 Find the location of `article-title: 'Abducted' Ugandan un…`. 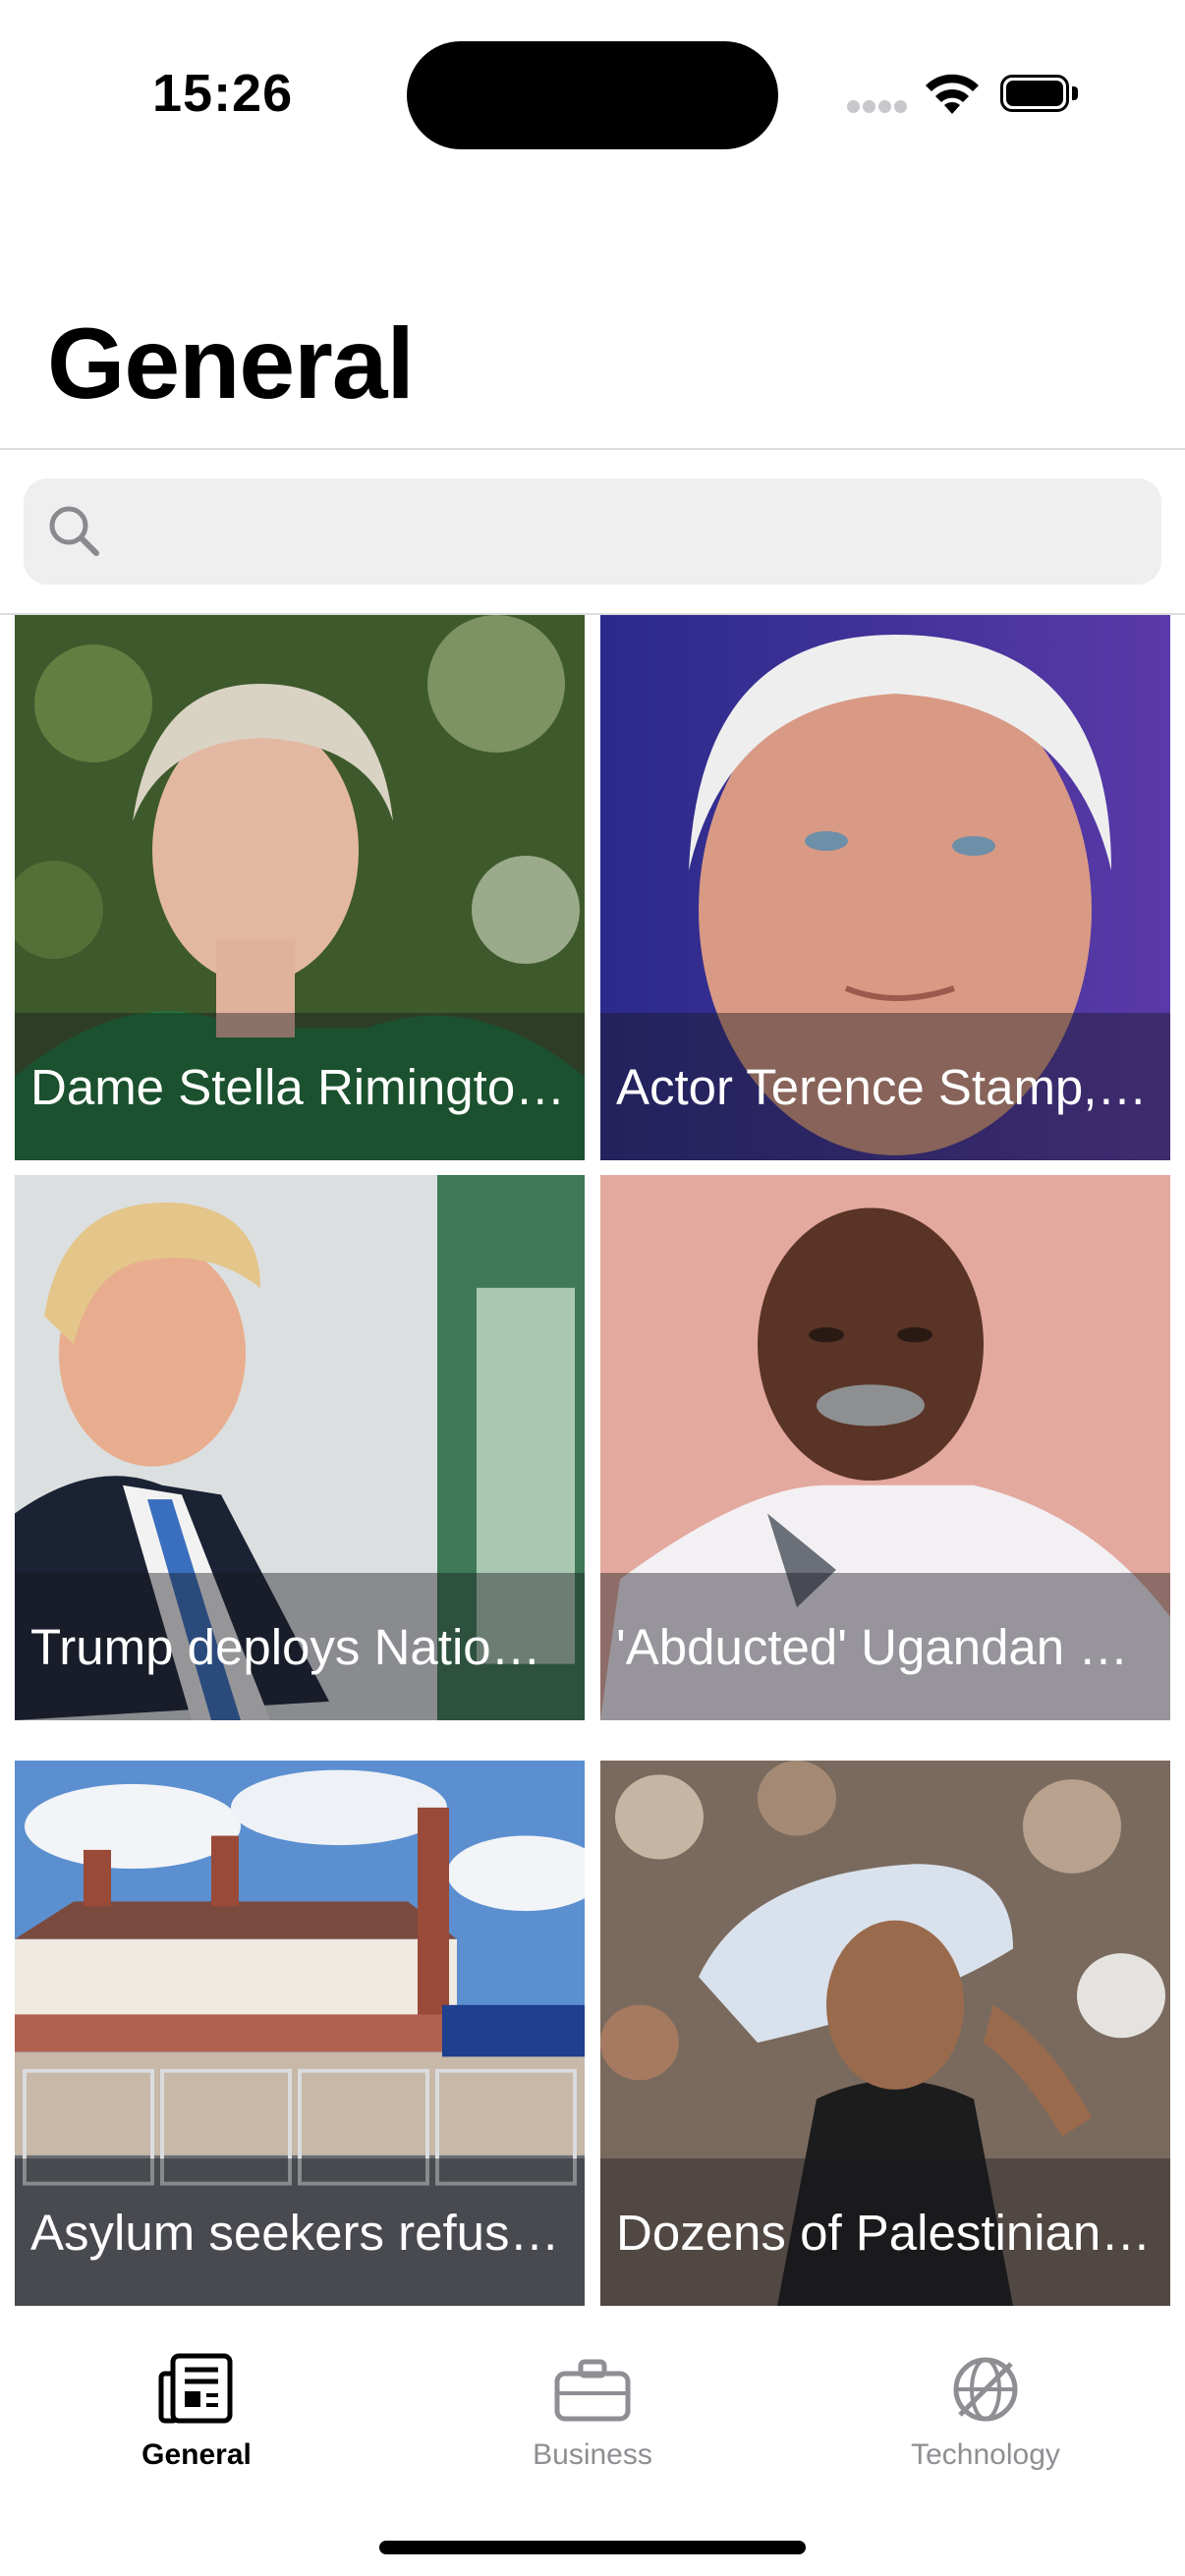

article-title: 'Abducted' Ugandan un… is located at coordinates (886, 1647).